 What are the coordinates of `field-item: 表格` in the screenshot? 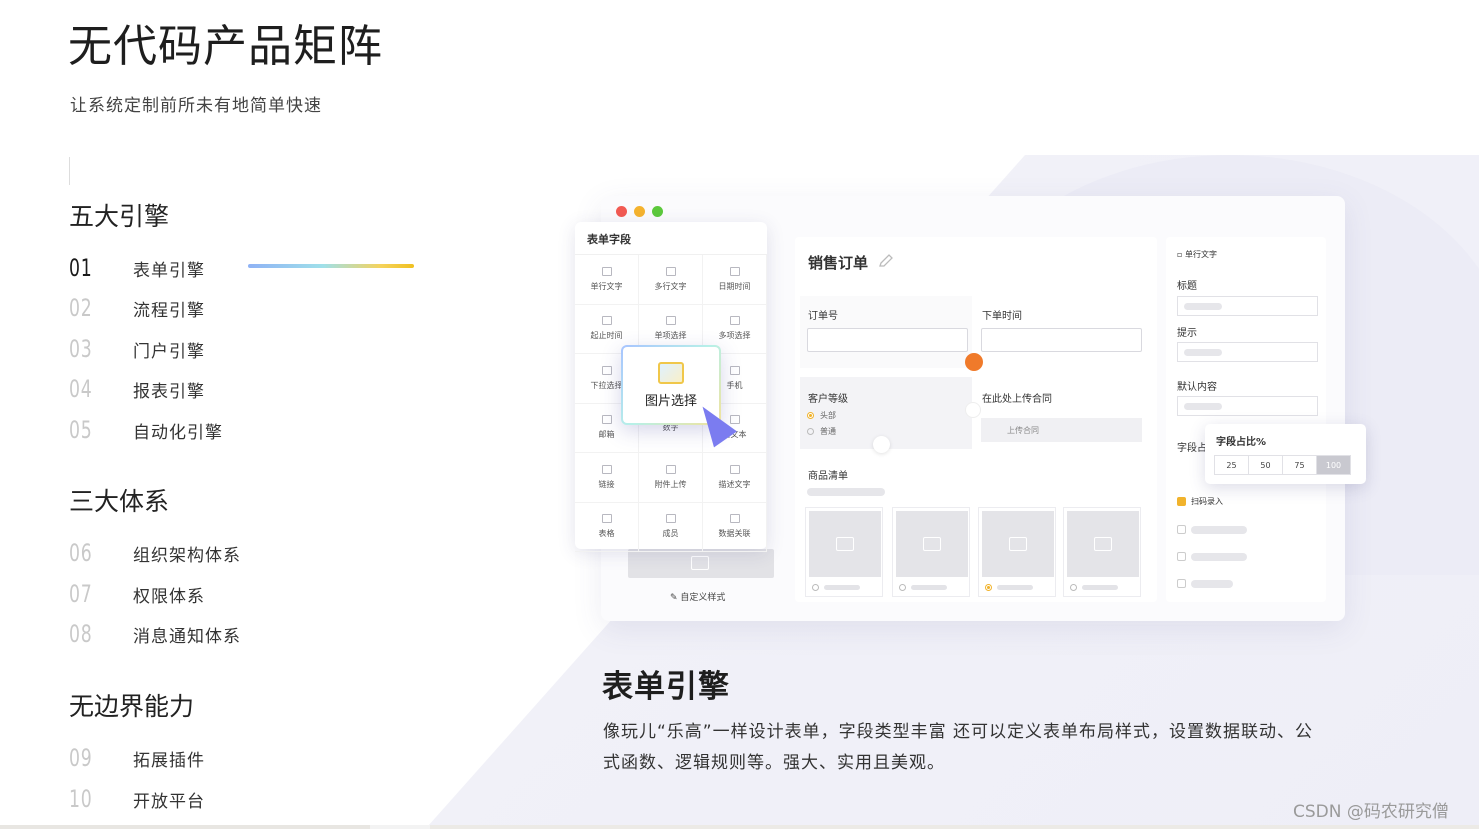 It's located at (607, 527).